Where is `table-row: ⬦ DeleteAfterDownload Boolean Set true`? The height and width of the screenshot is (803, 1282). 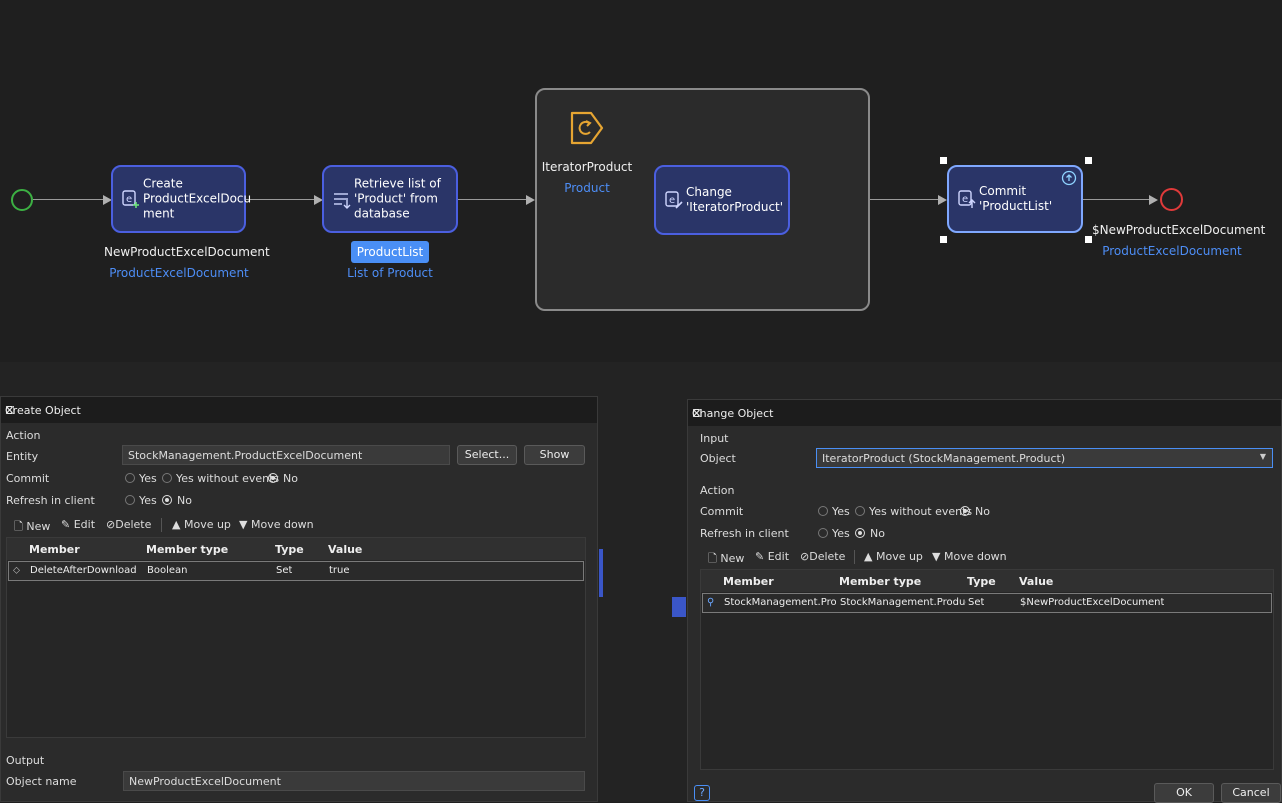
table-row: ⬦ DeleteAfterDownload Boolean Set true is located at coordinates (296, 571).